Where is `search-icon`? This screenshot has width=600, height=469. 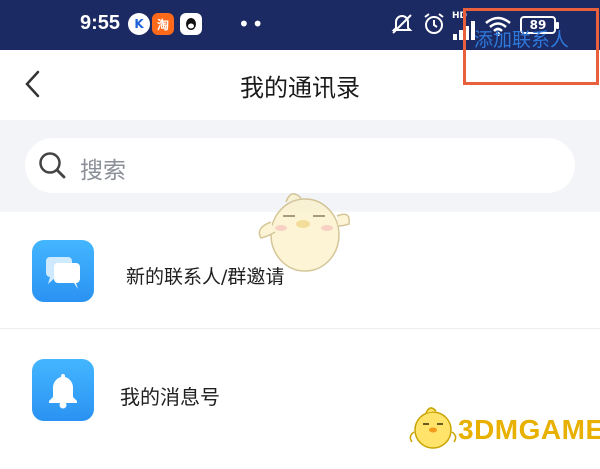
search-icon is located at coordinates (52, 165).